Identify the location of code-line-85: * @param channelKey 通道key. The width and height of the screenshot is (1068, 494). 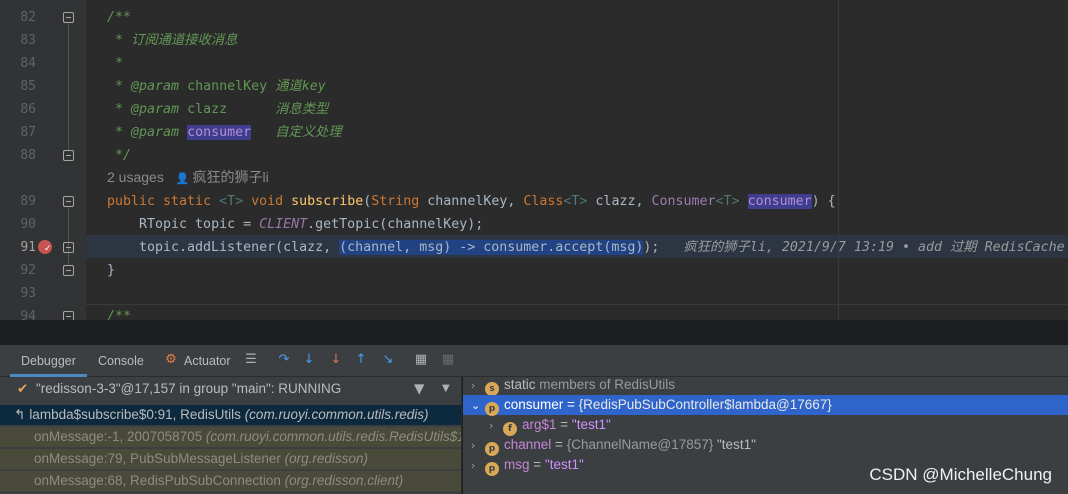
(216, 86).